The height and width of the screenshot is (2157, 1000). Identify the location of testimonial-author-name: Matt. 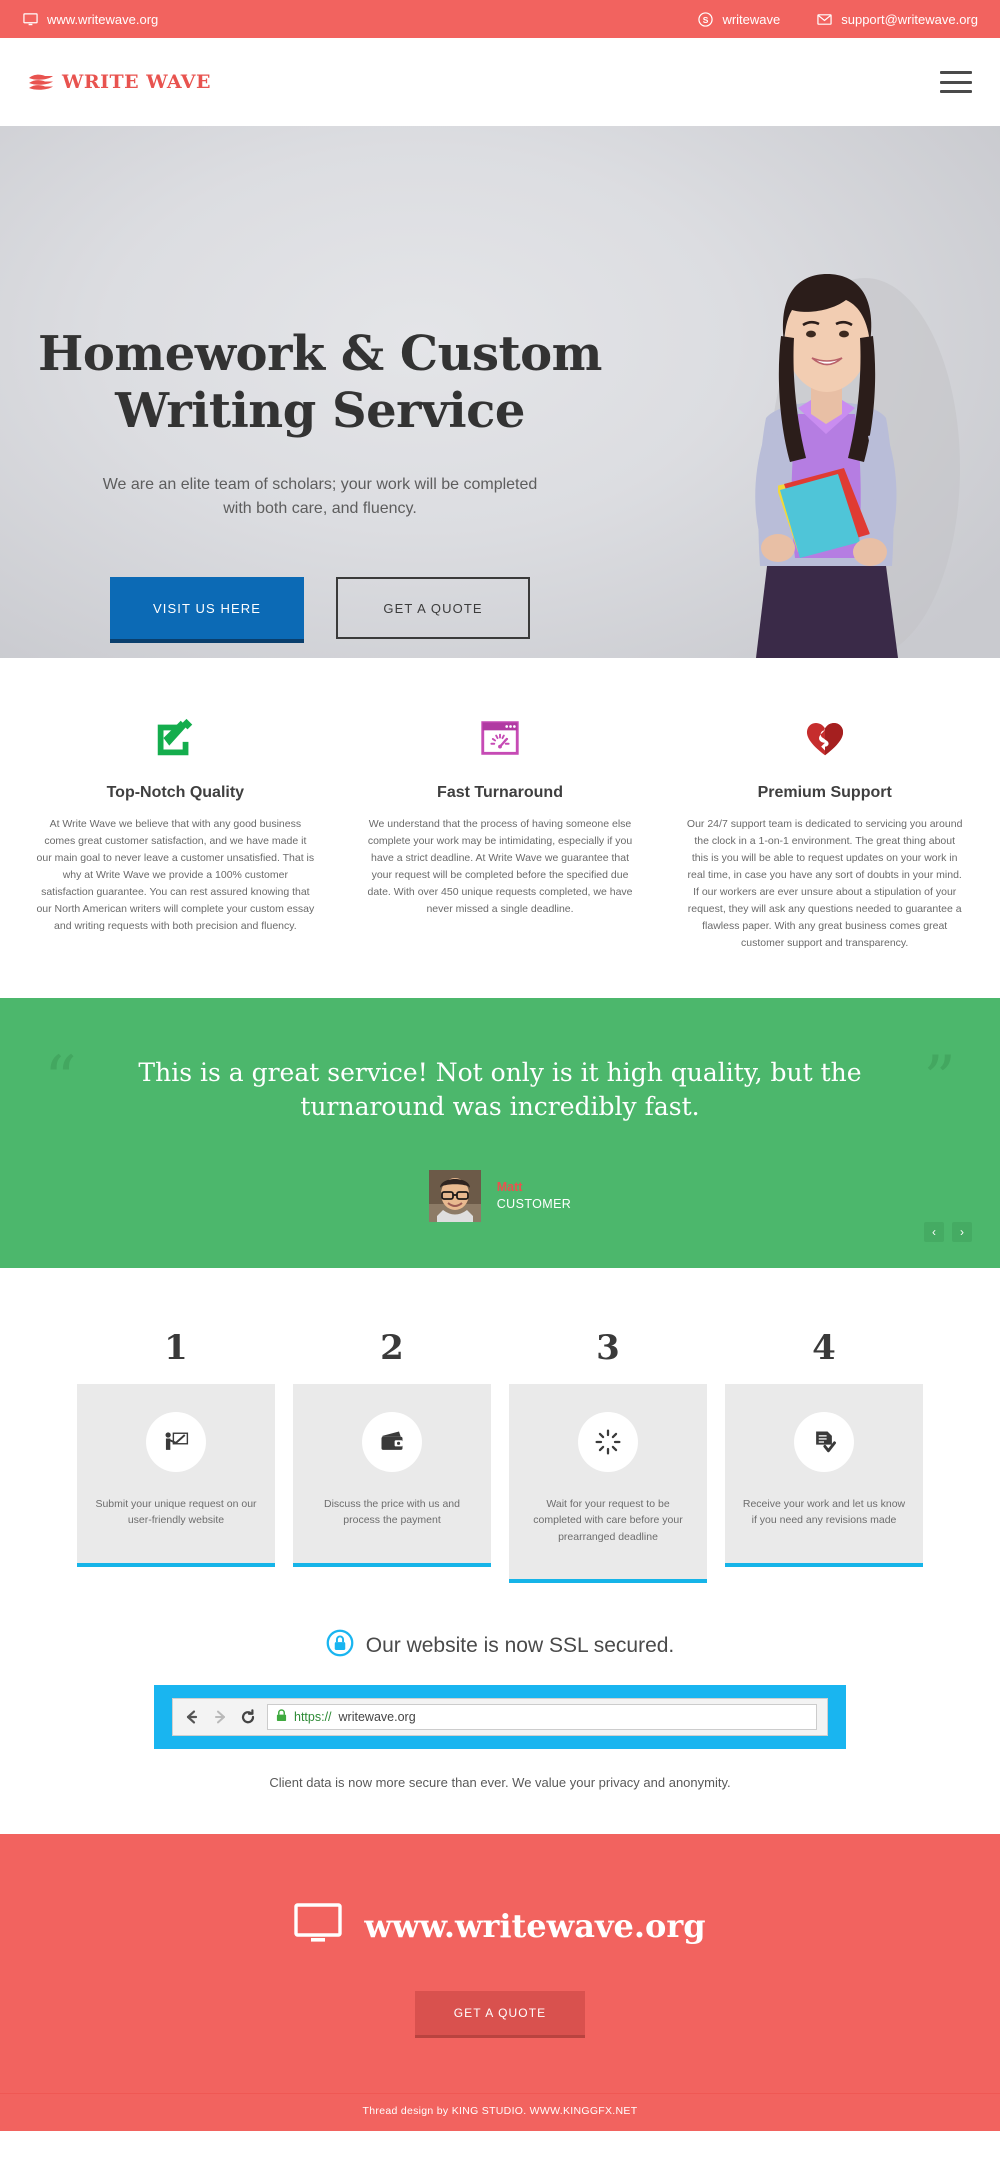
(509, 1187).